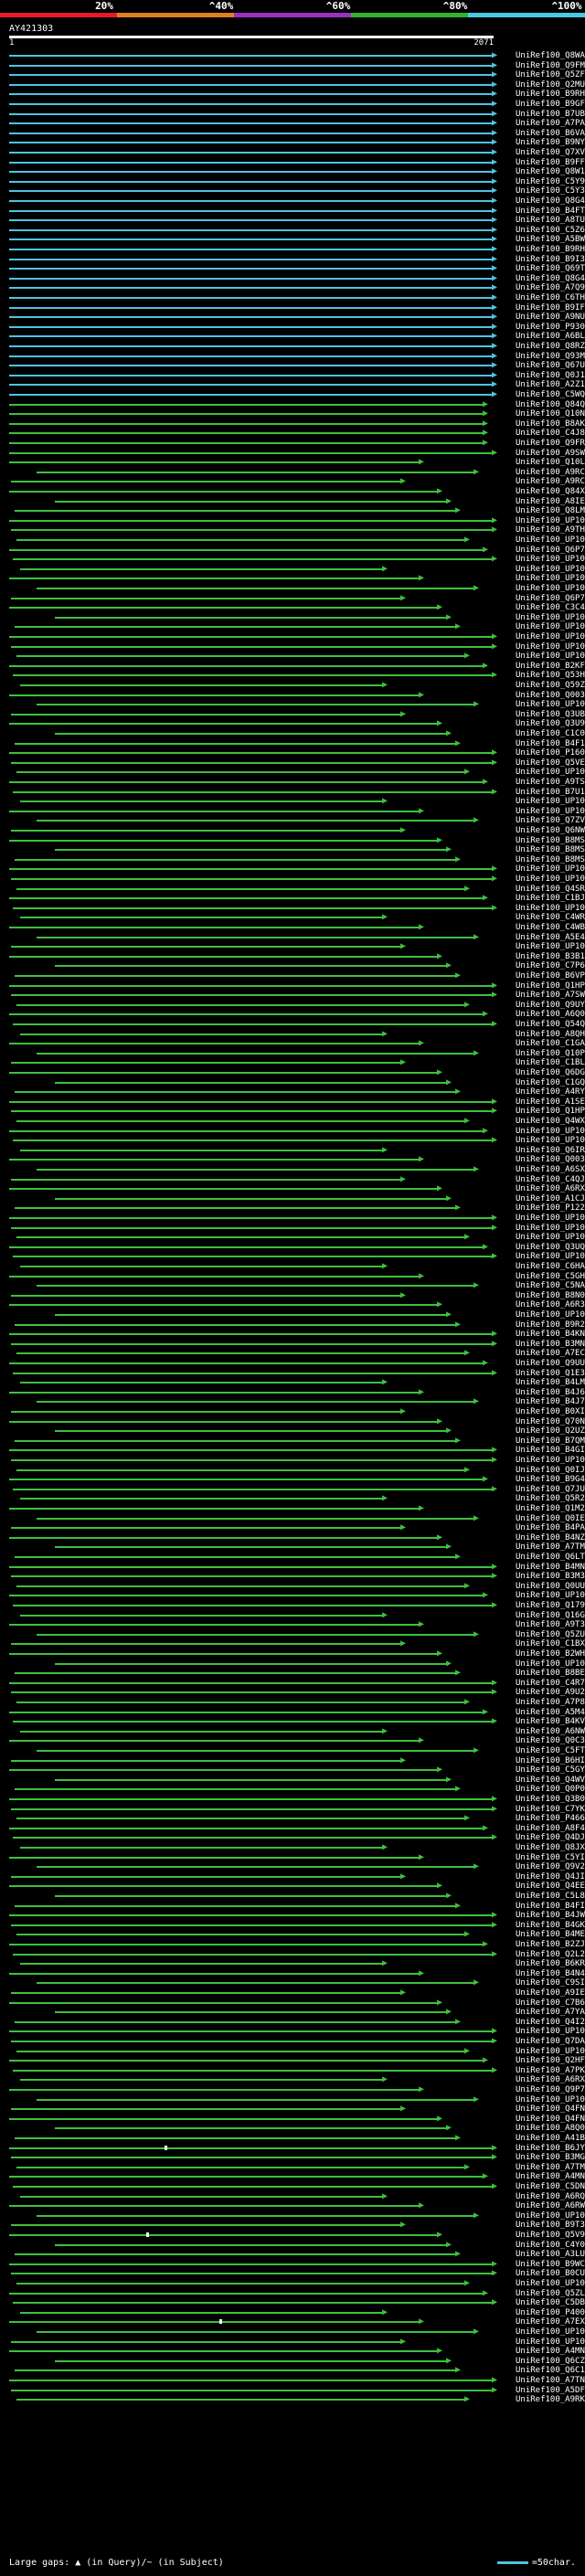  I want to click on hit-label: UniRef100_B9R210, so click(550, 1325).